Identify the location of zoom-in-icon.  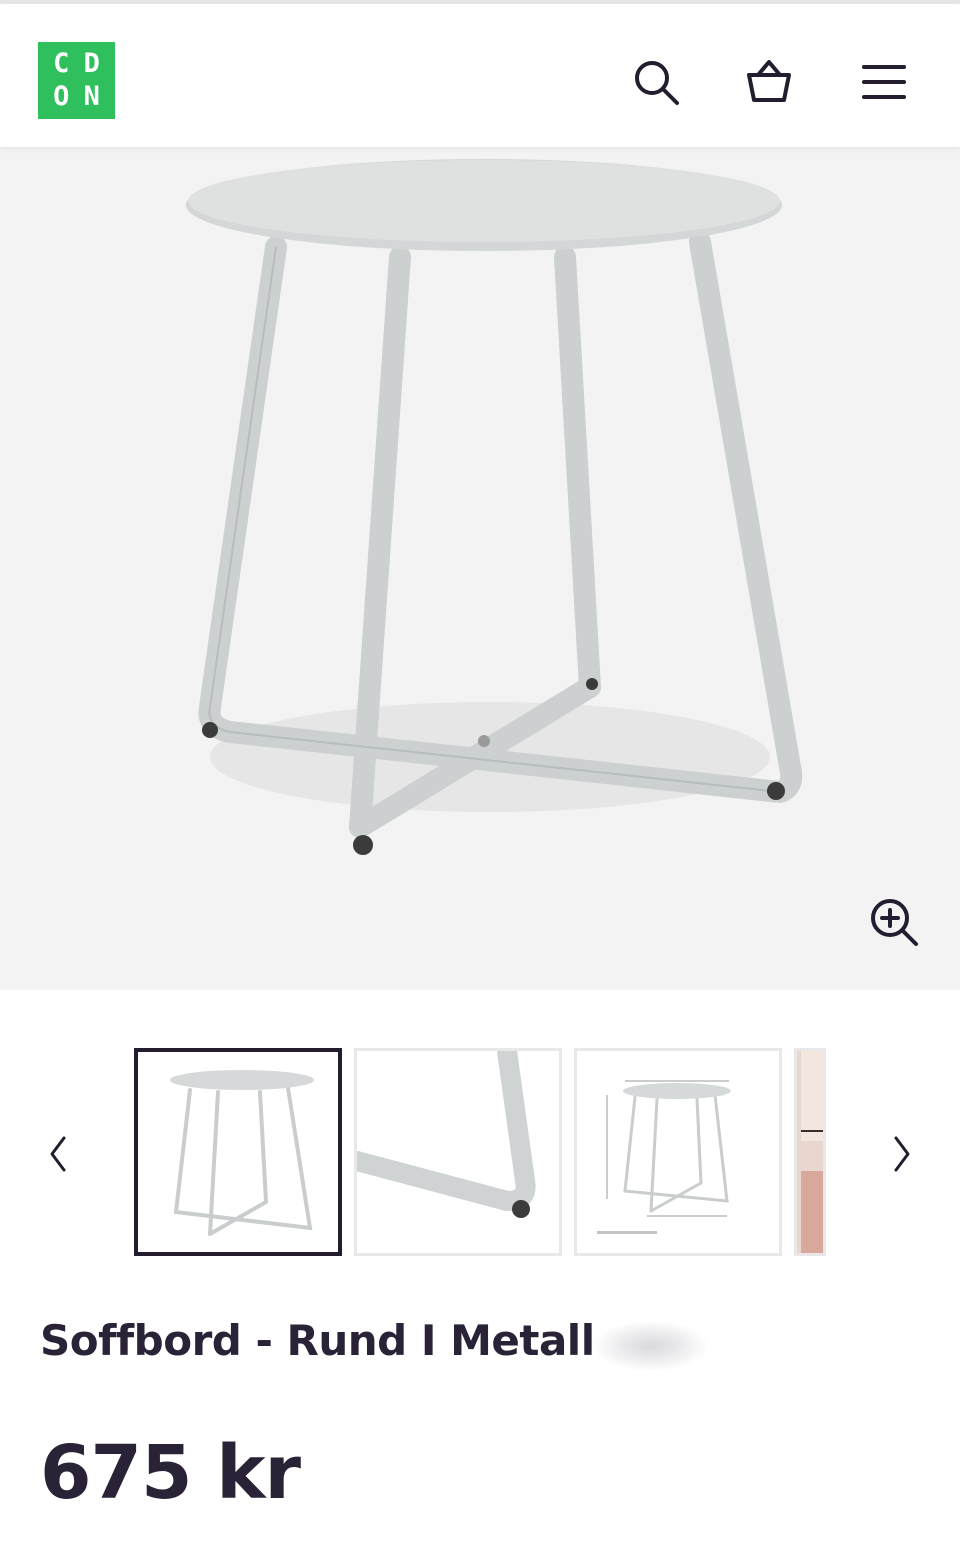
(894, 922).